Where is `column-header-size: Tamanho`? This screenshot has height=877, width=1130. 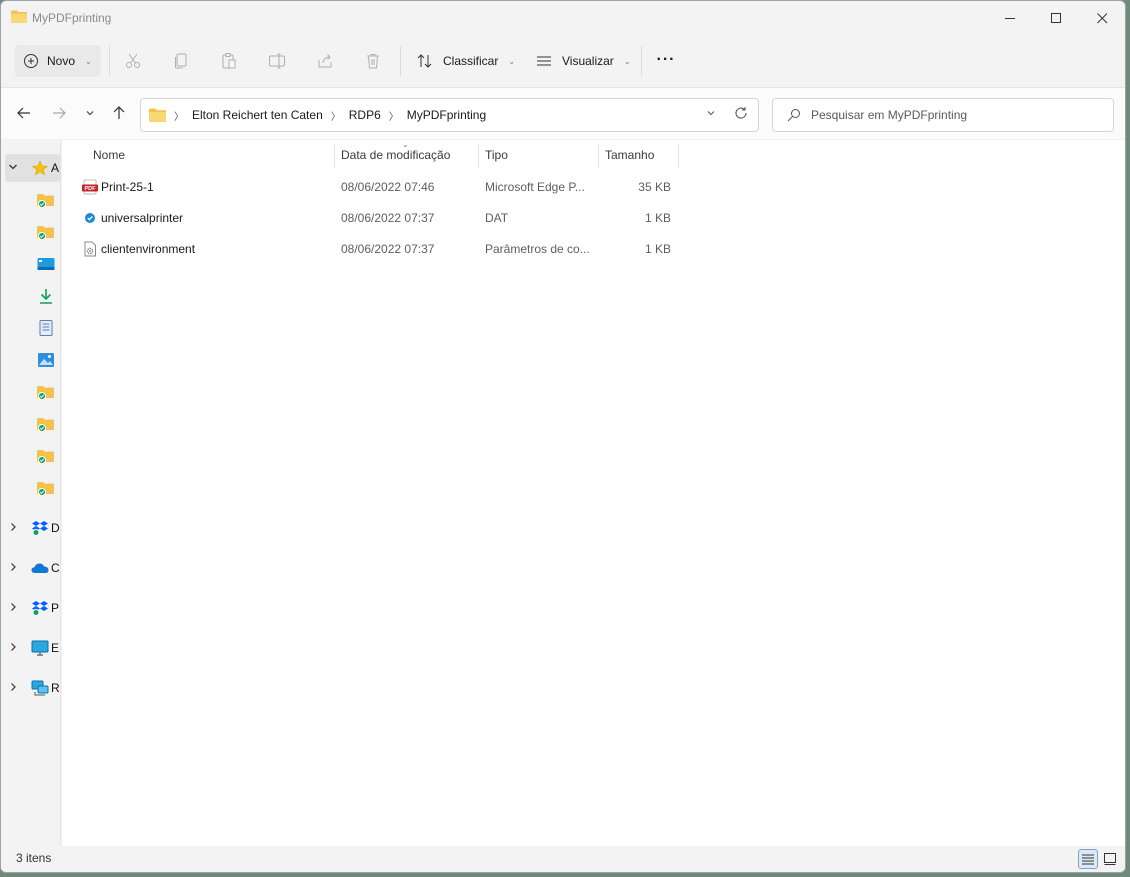 column-header-size: Tamanho is located at coordinates (641, 155).